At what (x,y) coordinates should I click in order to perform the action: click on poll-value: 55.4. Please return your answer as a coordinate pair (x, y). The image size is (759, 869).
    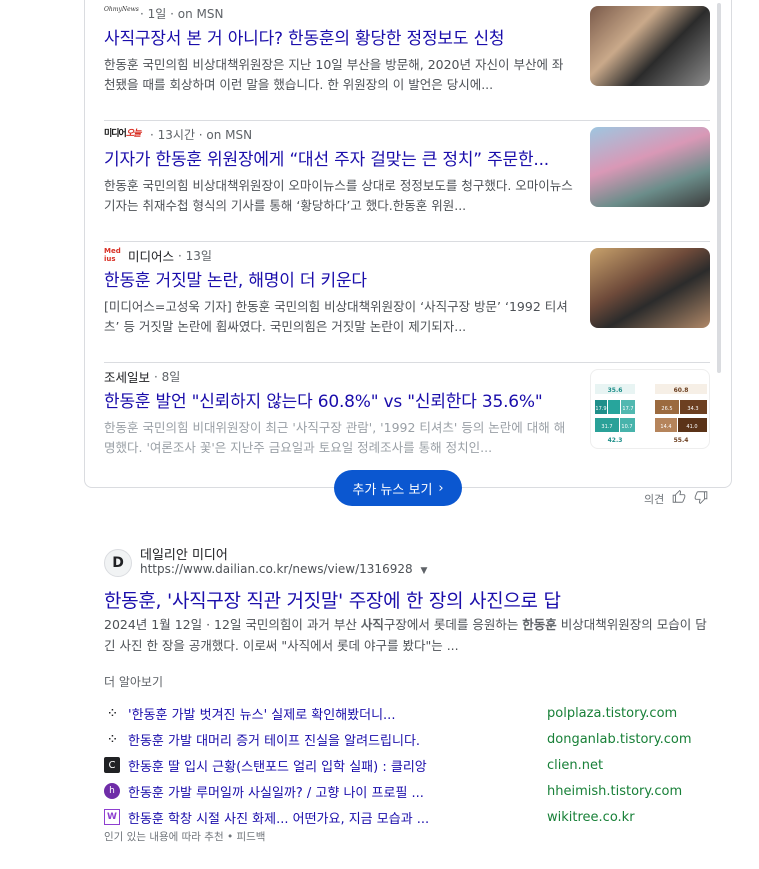
    Looking at the image, I should click on (681, 440).